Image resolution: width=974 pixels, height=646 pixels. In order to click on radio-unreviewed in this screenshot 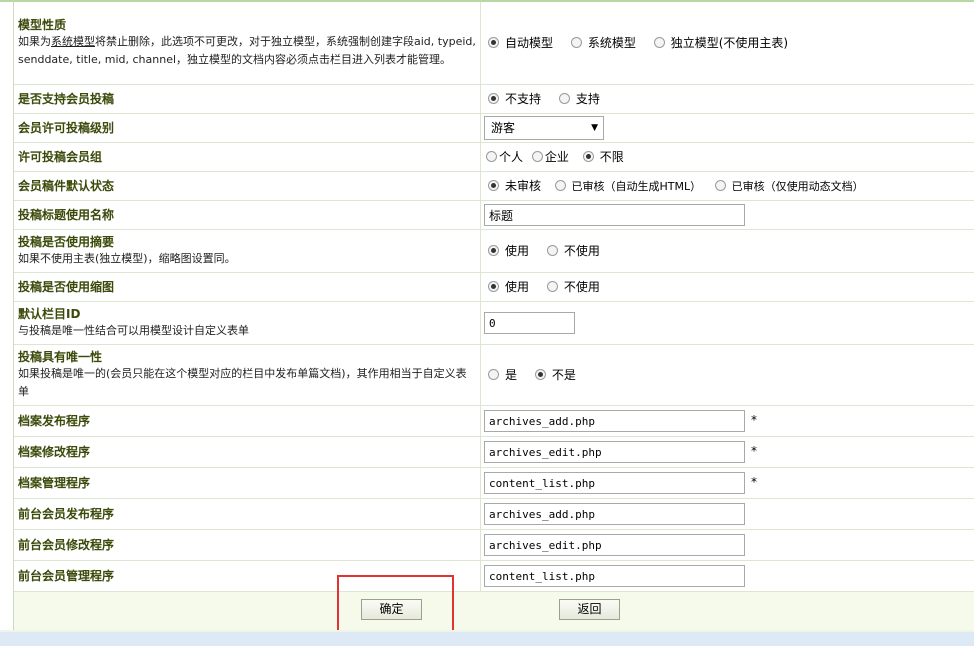, I will do `click(493, 185)`.